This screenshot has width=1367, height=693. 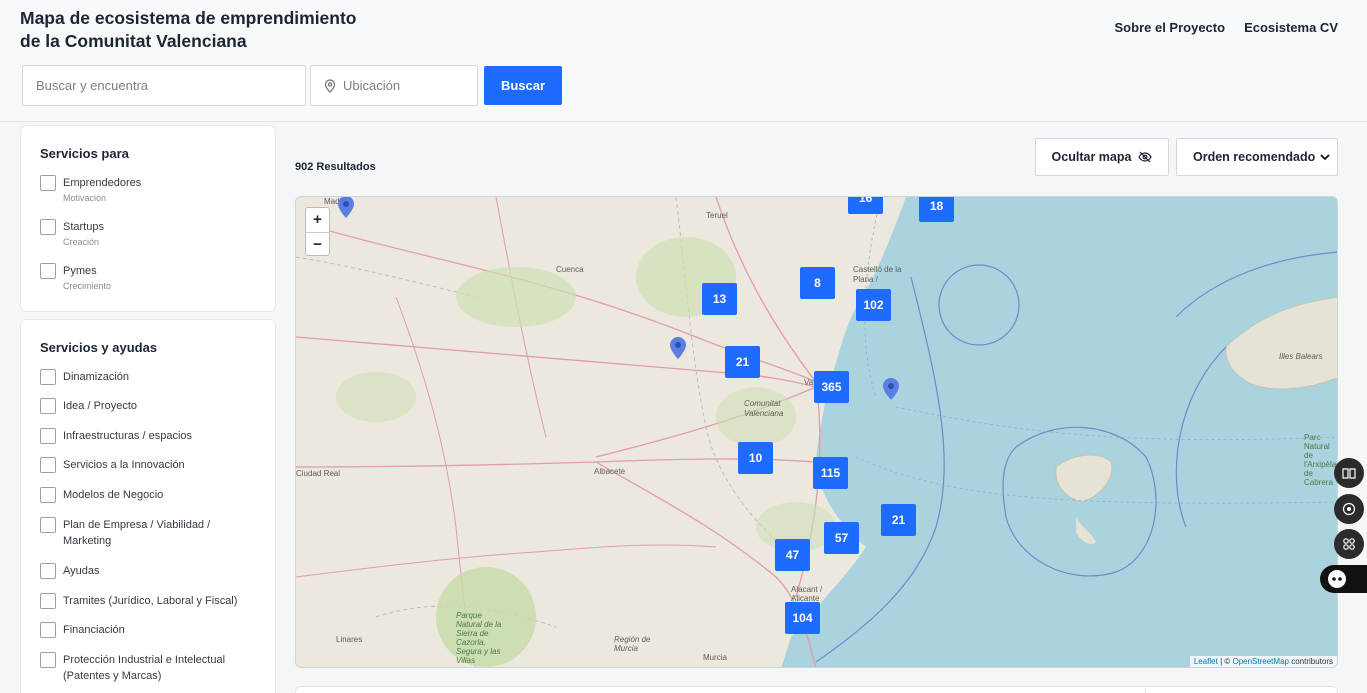 I want to click on map-label: Illes Balears, so click(x=1301, y=356).